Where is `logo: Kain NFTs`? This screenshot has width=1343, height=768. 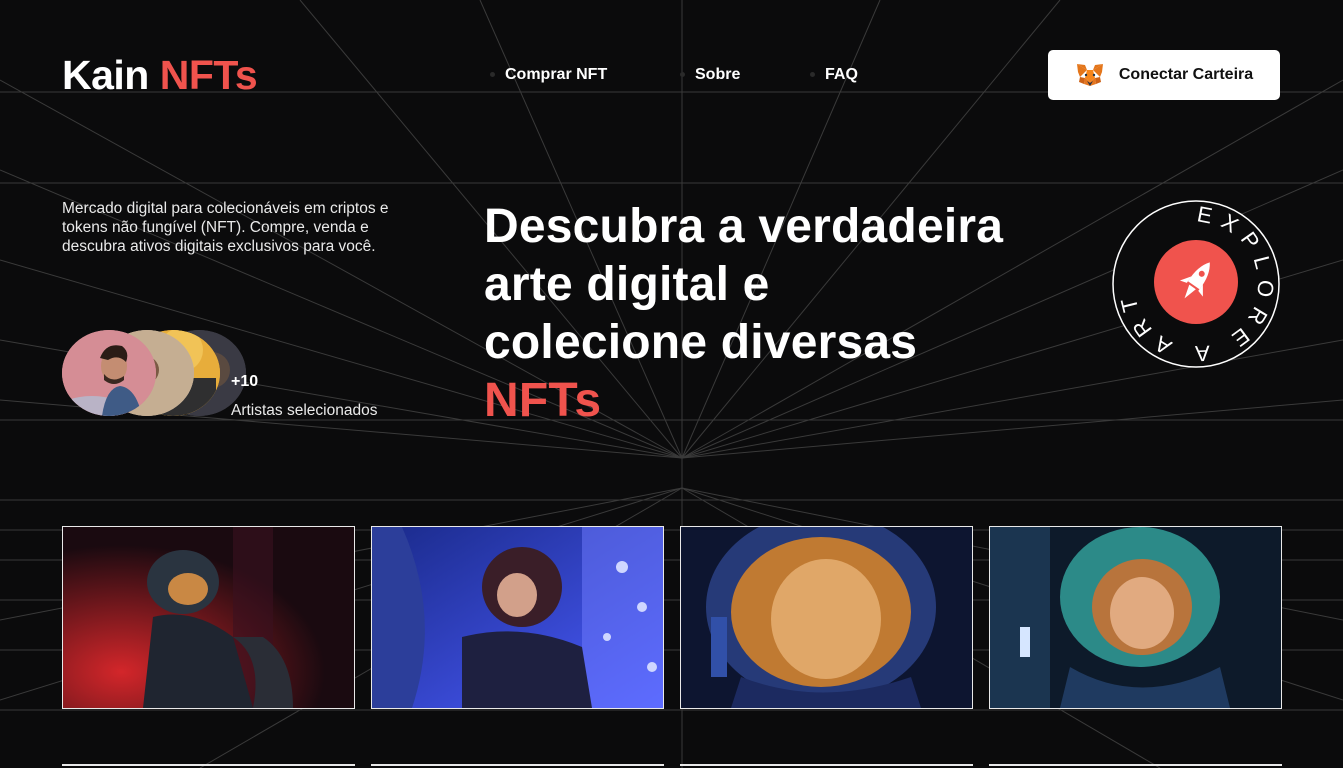
logo: Kain NFTs is located at coordinates (160, 75).